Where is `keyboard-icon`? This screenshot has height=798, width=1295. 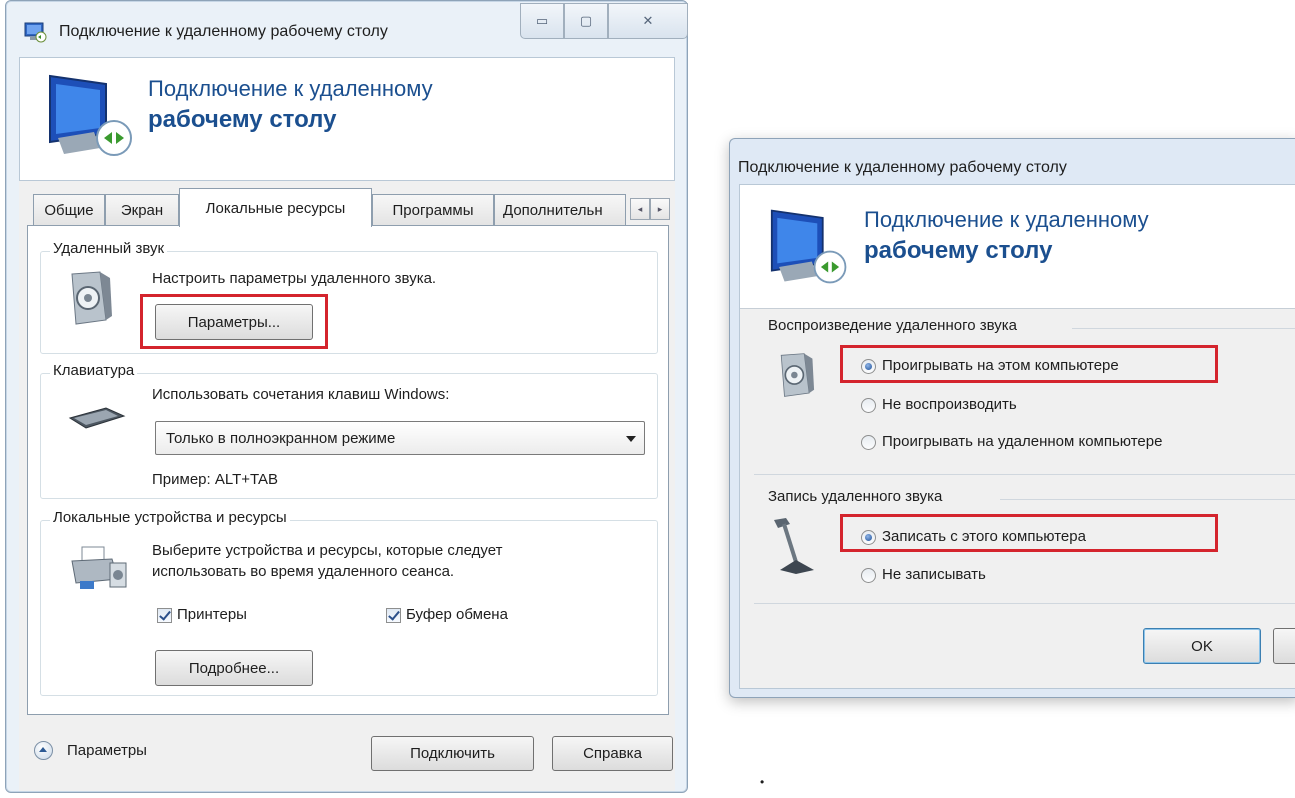 keyboard-icon is located at coordinates (97, 418).